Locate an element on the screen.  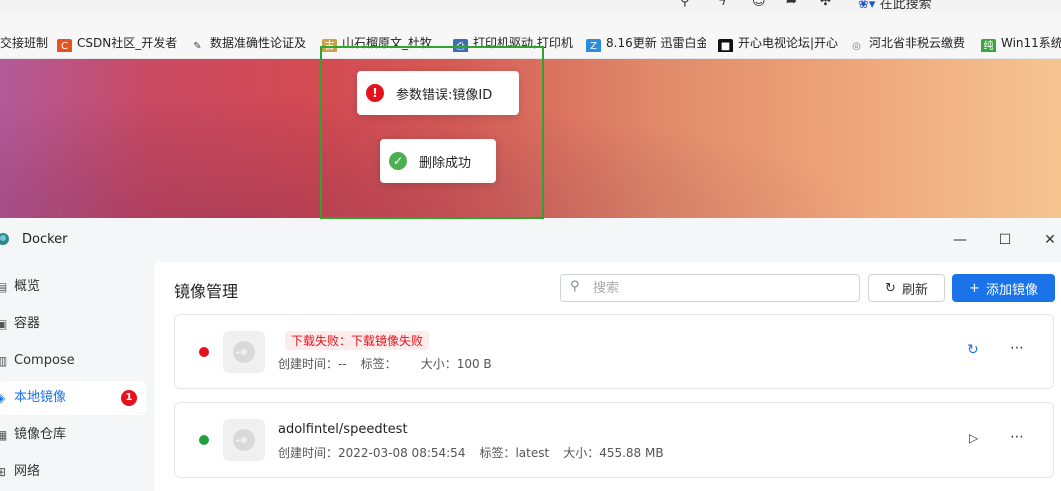
maximize-button: ☐ is located at coordinates (1005, 240).